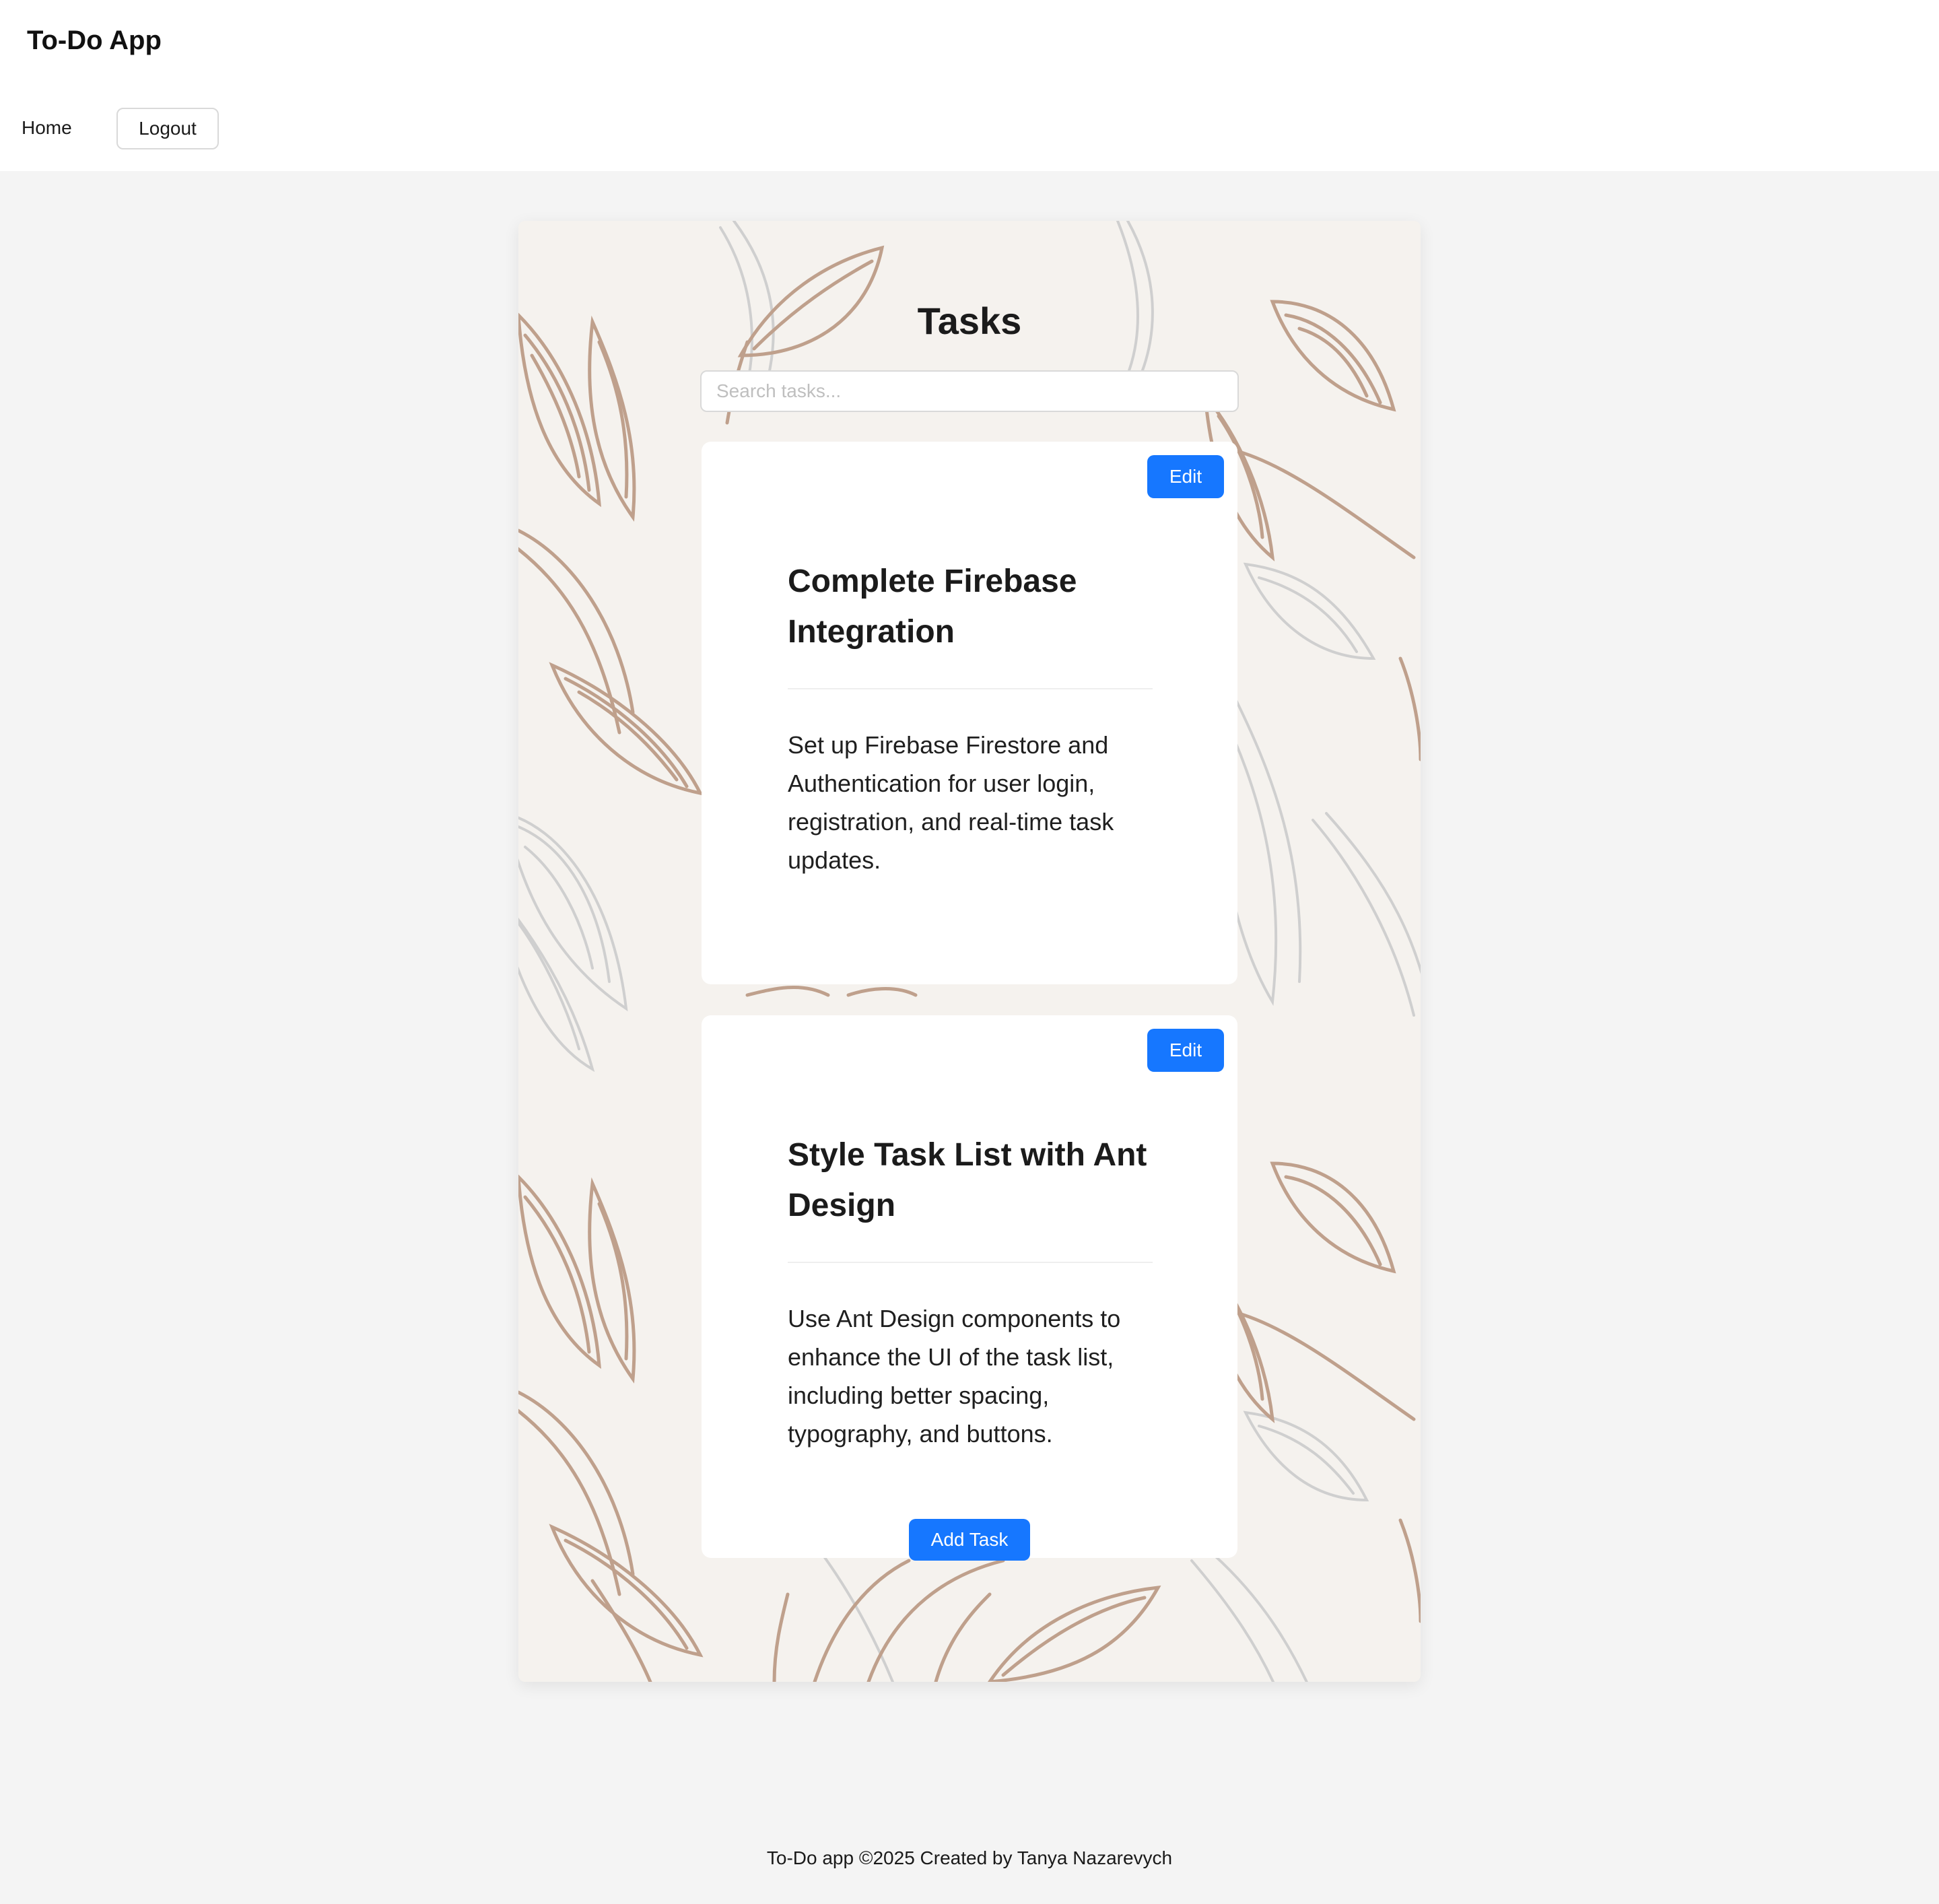 This screenshot has width=1939, height=1904. What do you see at coordinates (167, 129) in the screenshot?
I see `logout-button: Logout` at bounding box center [167, 129].